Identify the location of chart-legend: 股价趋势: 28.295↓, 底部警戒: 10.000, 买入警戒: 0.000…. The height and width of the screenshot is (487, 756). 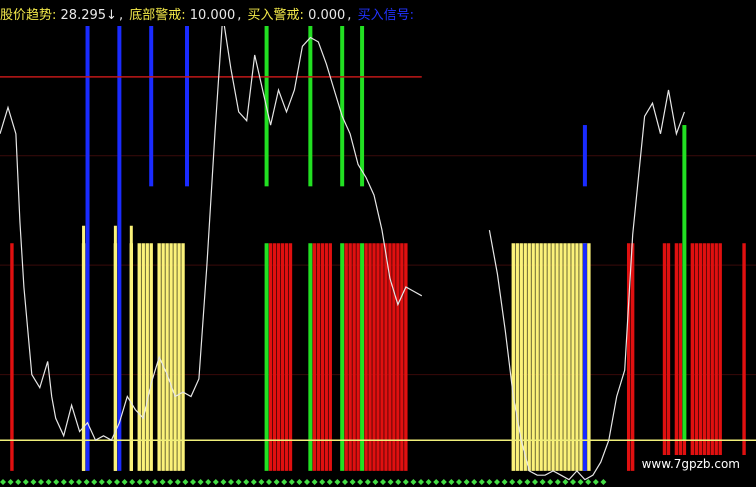
(209, 16).